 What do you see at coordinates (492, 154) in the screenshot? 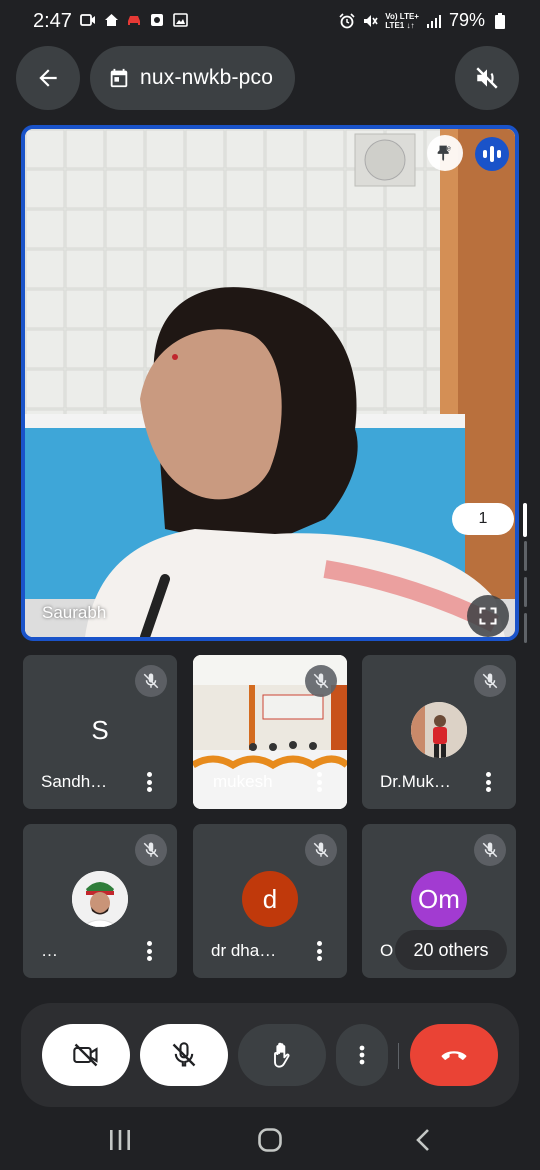
I see `speaking-indicator-icon` at bounding box center [492, 154].